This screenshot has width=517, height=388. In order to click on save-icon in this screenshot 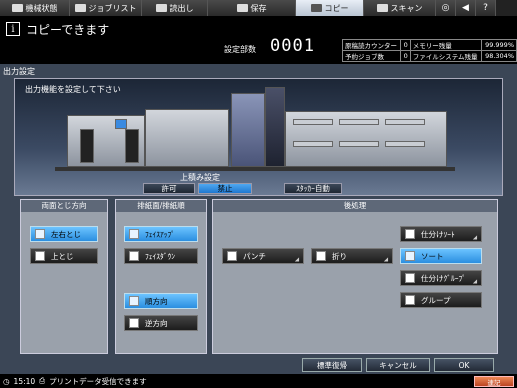, I will do `click(242, 8)`.